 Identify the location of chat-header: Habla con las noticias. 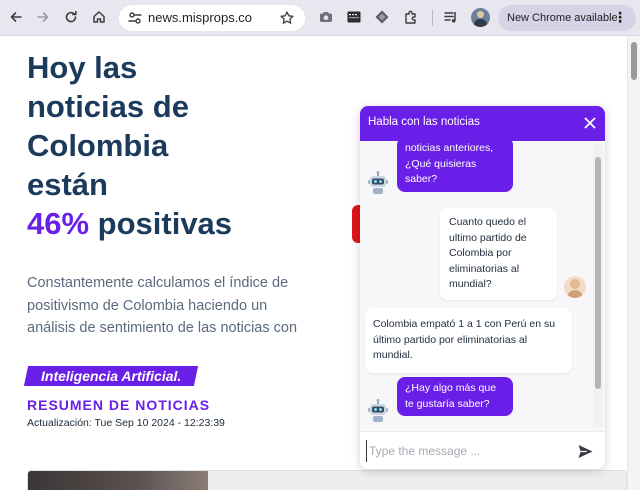
(482, 123).